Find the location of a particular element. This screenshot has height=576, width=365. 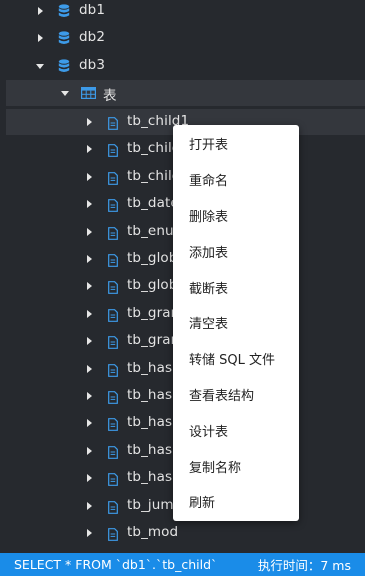

menu-item-rename: 重命名 is located at coordinates (236, 180).